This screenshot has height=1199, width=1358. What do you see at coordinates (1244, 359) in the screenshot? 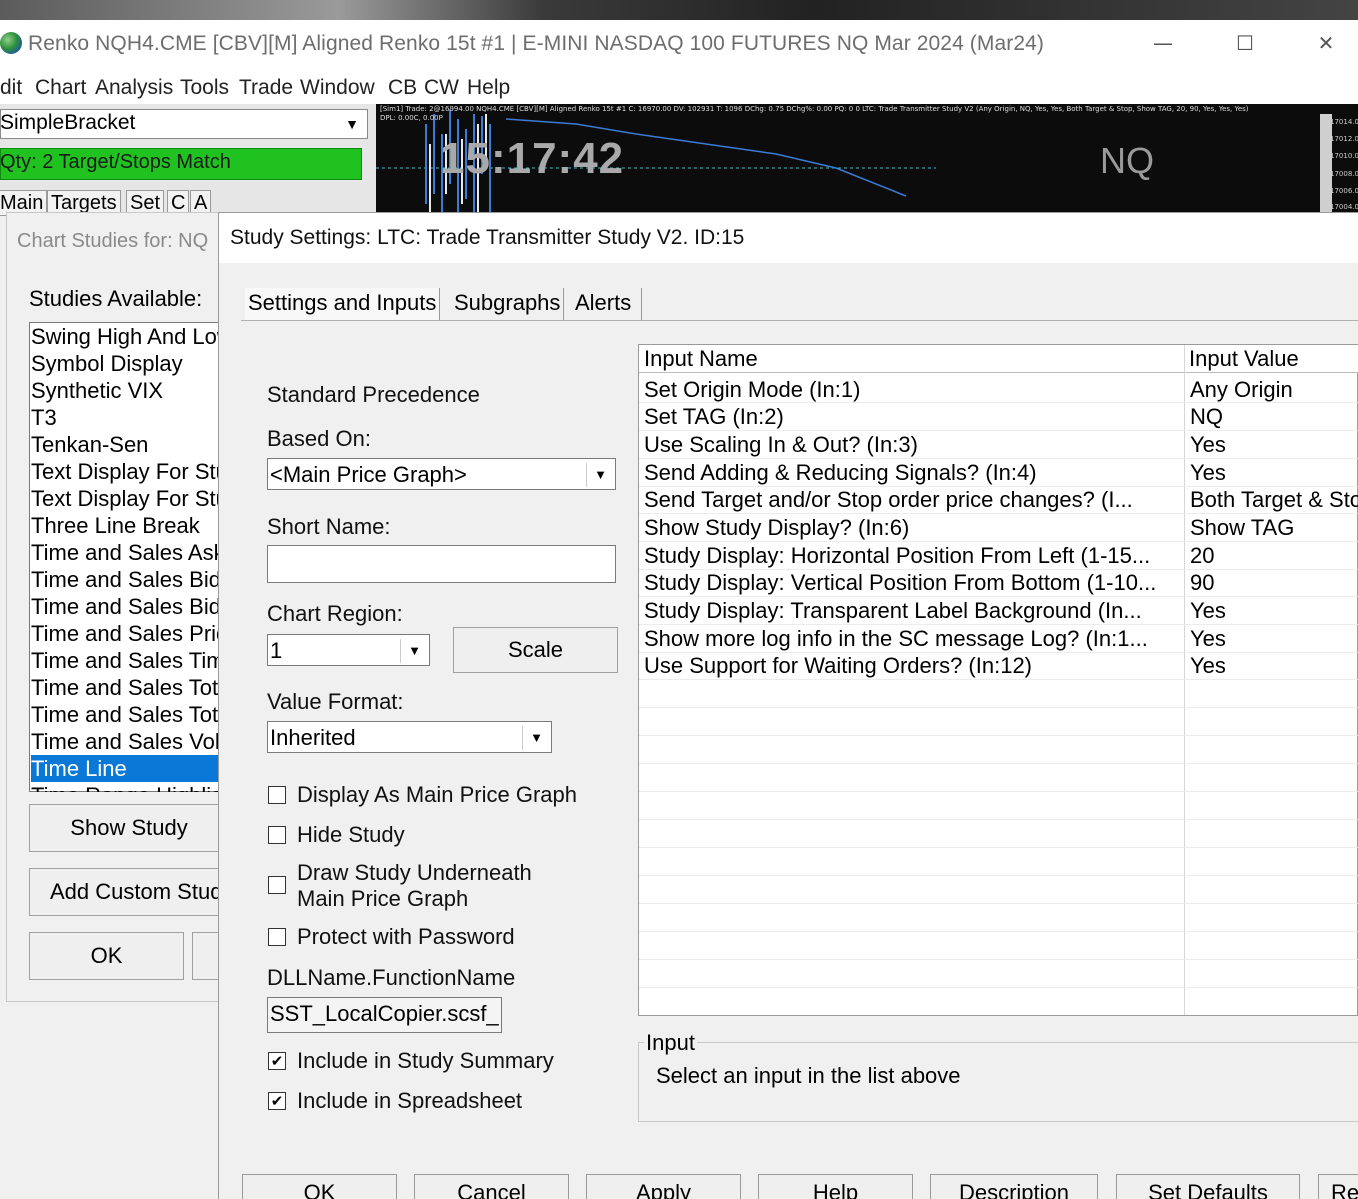
I see `column-header-input-value: Input Value` at bounding box center [1244, 359].